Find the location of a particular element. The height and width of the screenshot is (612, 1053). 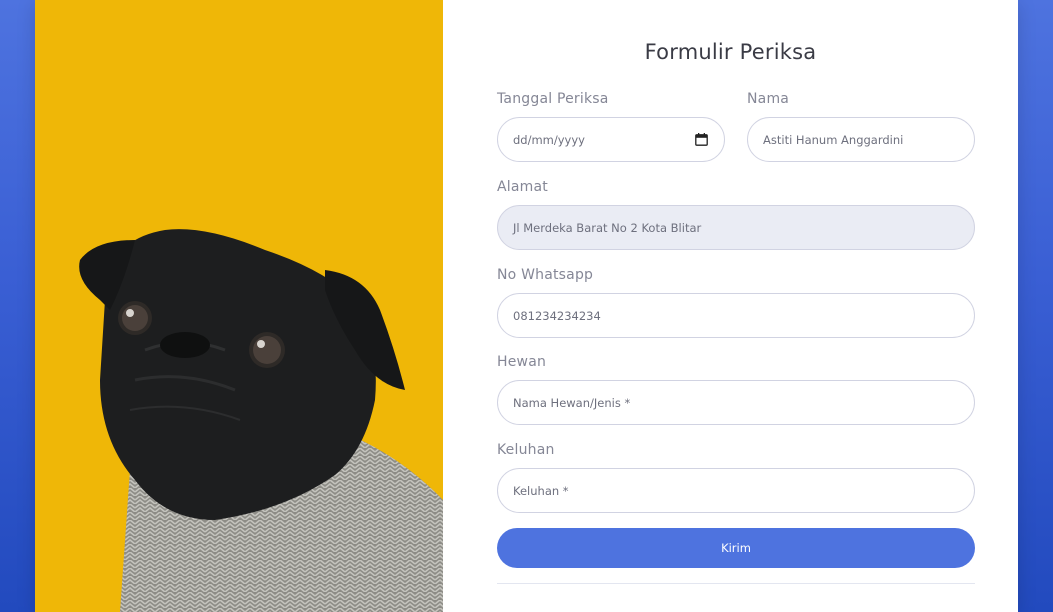

divider is located at coordinates (736, 583).